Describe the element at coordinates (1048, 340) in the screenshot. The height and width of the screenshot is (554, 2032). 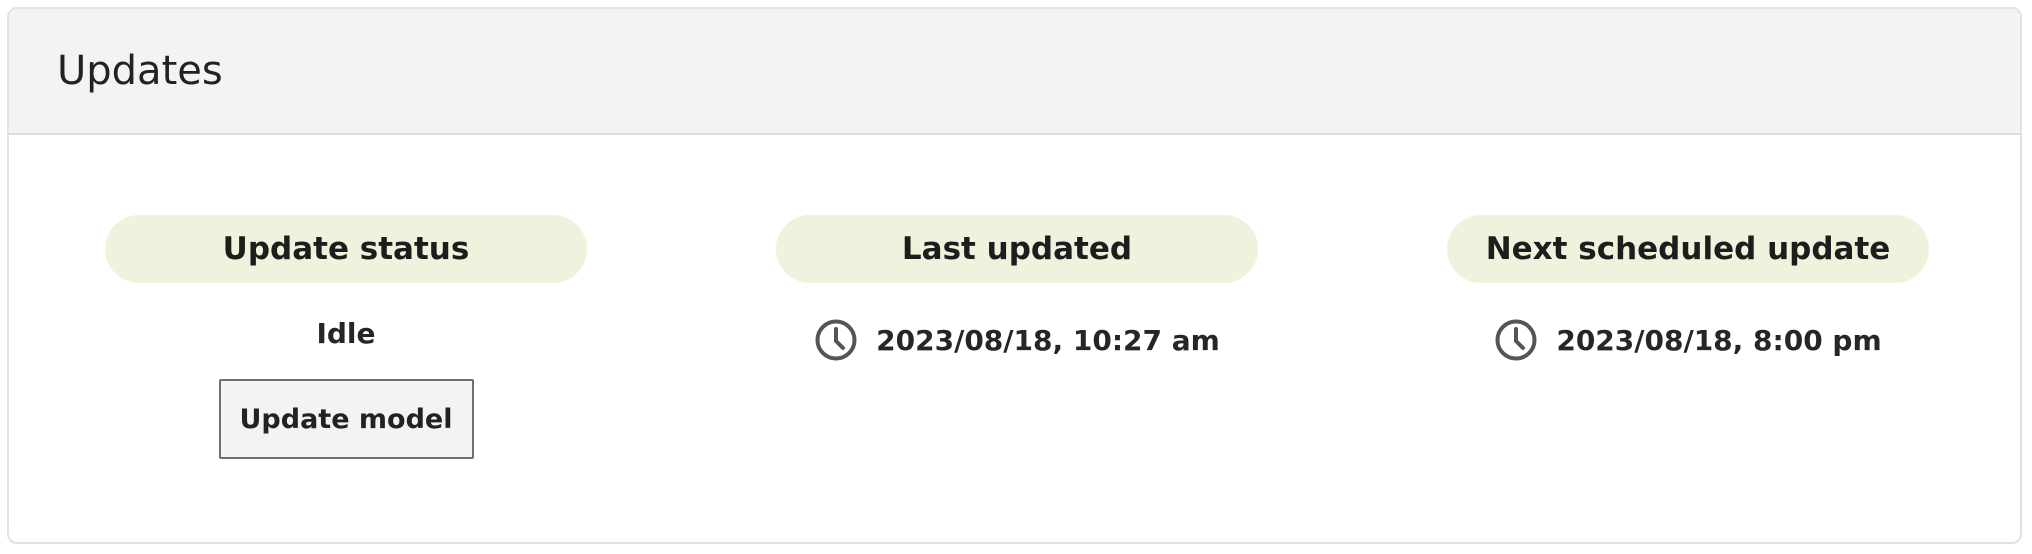
I see `last-updated-value: 2023/08/18, 10:27 am` at that location.